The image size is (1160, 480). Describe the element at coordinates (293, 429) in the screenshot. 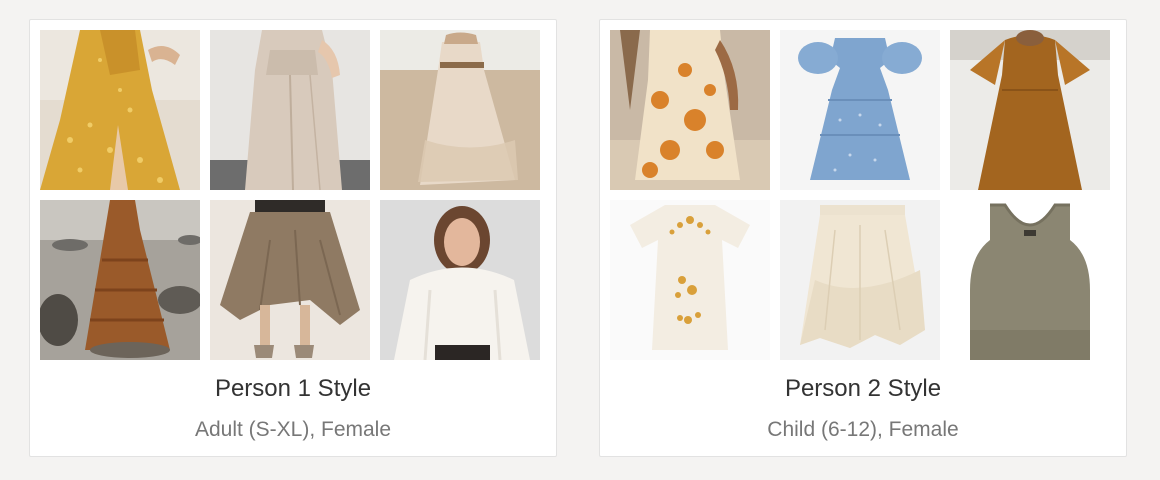

I see `card-subtitle: Adult (S-XL), Female` at that location.